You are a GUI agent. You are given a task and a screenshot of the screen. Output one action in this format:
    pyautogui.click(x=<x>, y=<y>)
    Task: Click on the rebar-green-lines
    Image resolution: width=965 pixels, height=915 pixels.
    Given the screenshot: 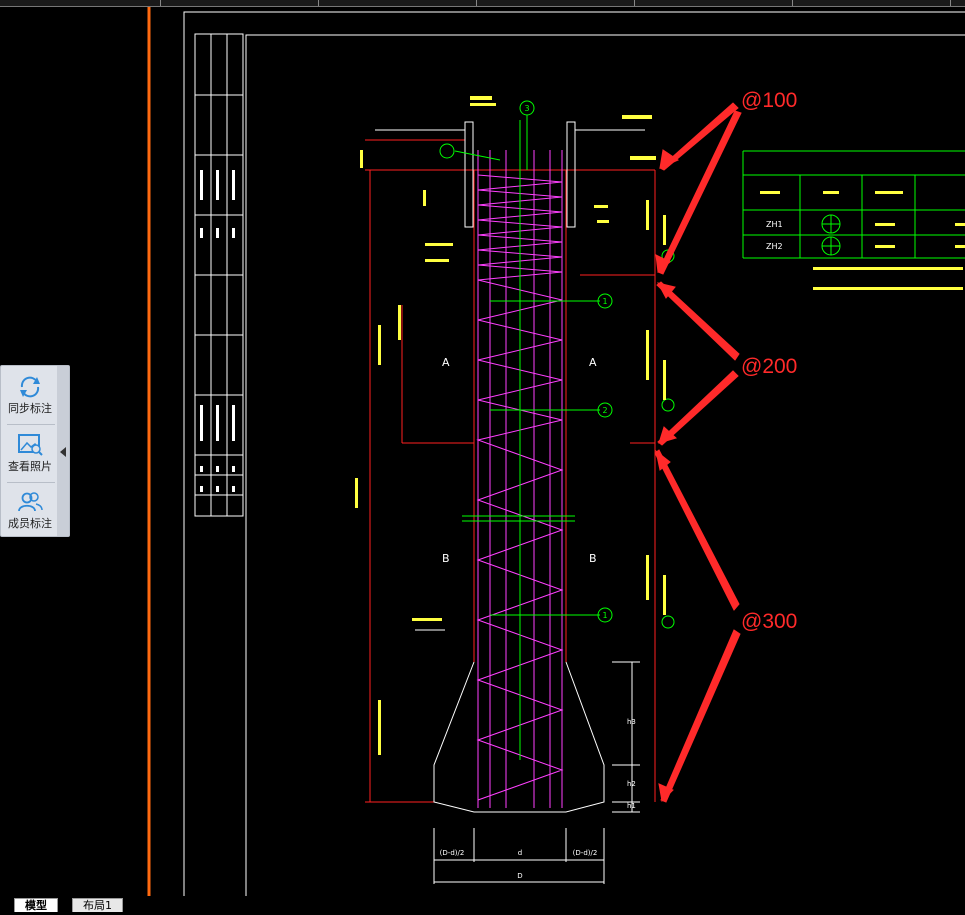 What is the action you would take?
    pyautogui.click(x=527, y=437)
    